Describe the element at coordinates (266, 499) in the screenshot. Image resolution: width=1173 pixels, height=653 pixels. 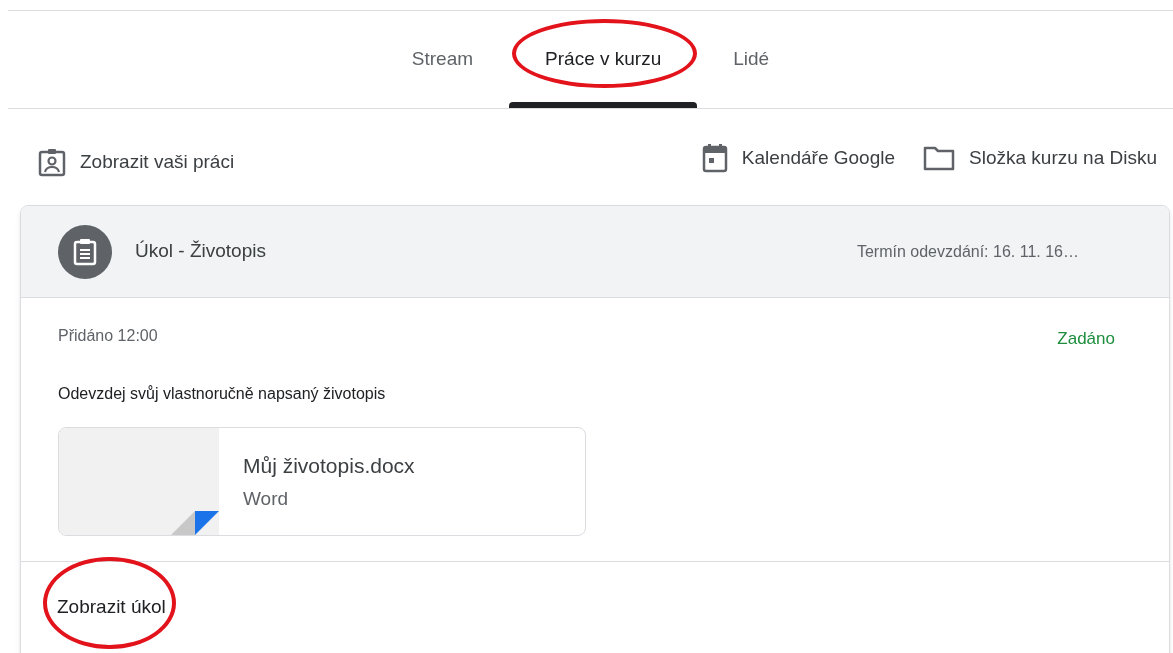
I see `attachment-type: Word` at that location.